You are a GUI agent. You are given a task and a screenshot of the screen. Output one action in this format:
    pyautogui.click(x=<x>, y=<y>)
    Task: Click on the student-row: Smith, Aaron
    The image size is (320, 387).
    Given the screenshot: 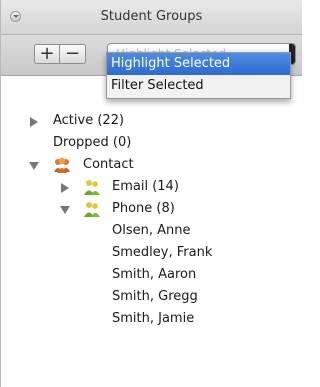 What is the action you would take?
    pyautogui.click(x=151, y=275)
    